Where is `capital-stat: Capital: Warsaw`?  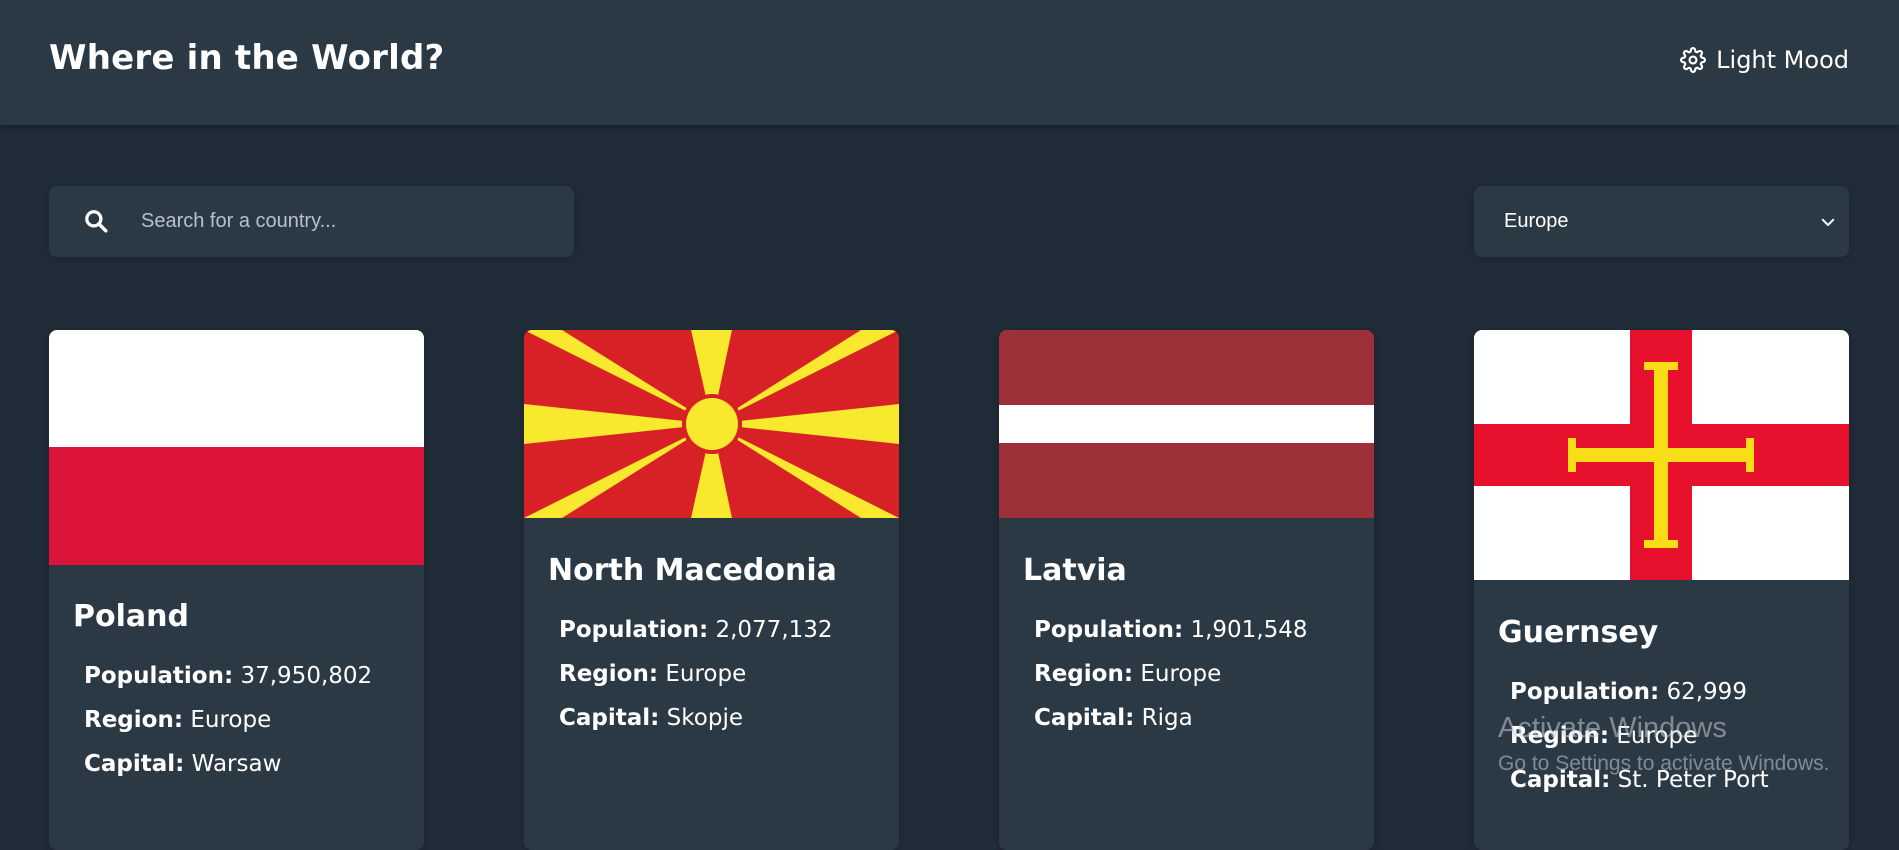
capital-stat: Capital: Warsaw is located at coordinates (182, 764).